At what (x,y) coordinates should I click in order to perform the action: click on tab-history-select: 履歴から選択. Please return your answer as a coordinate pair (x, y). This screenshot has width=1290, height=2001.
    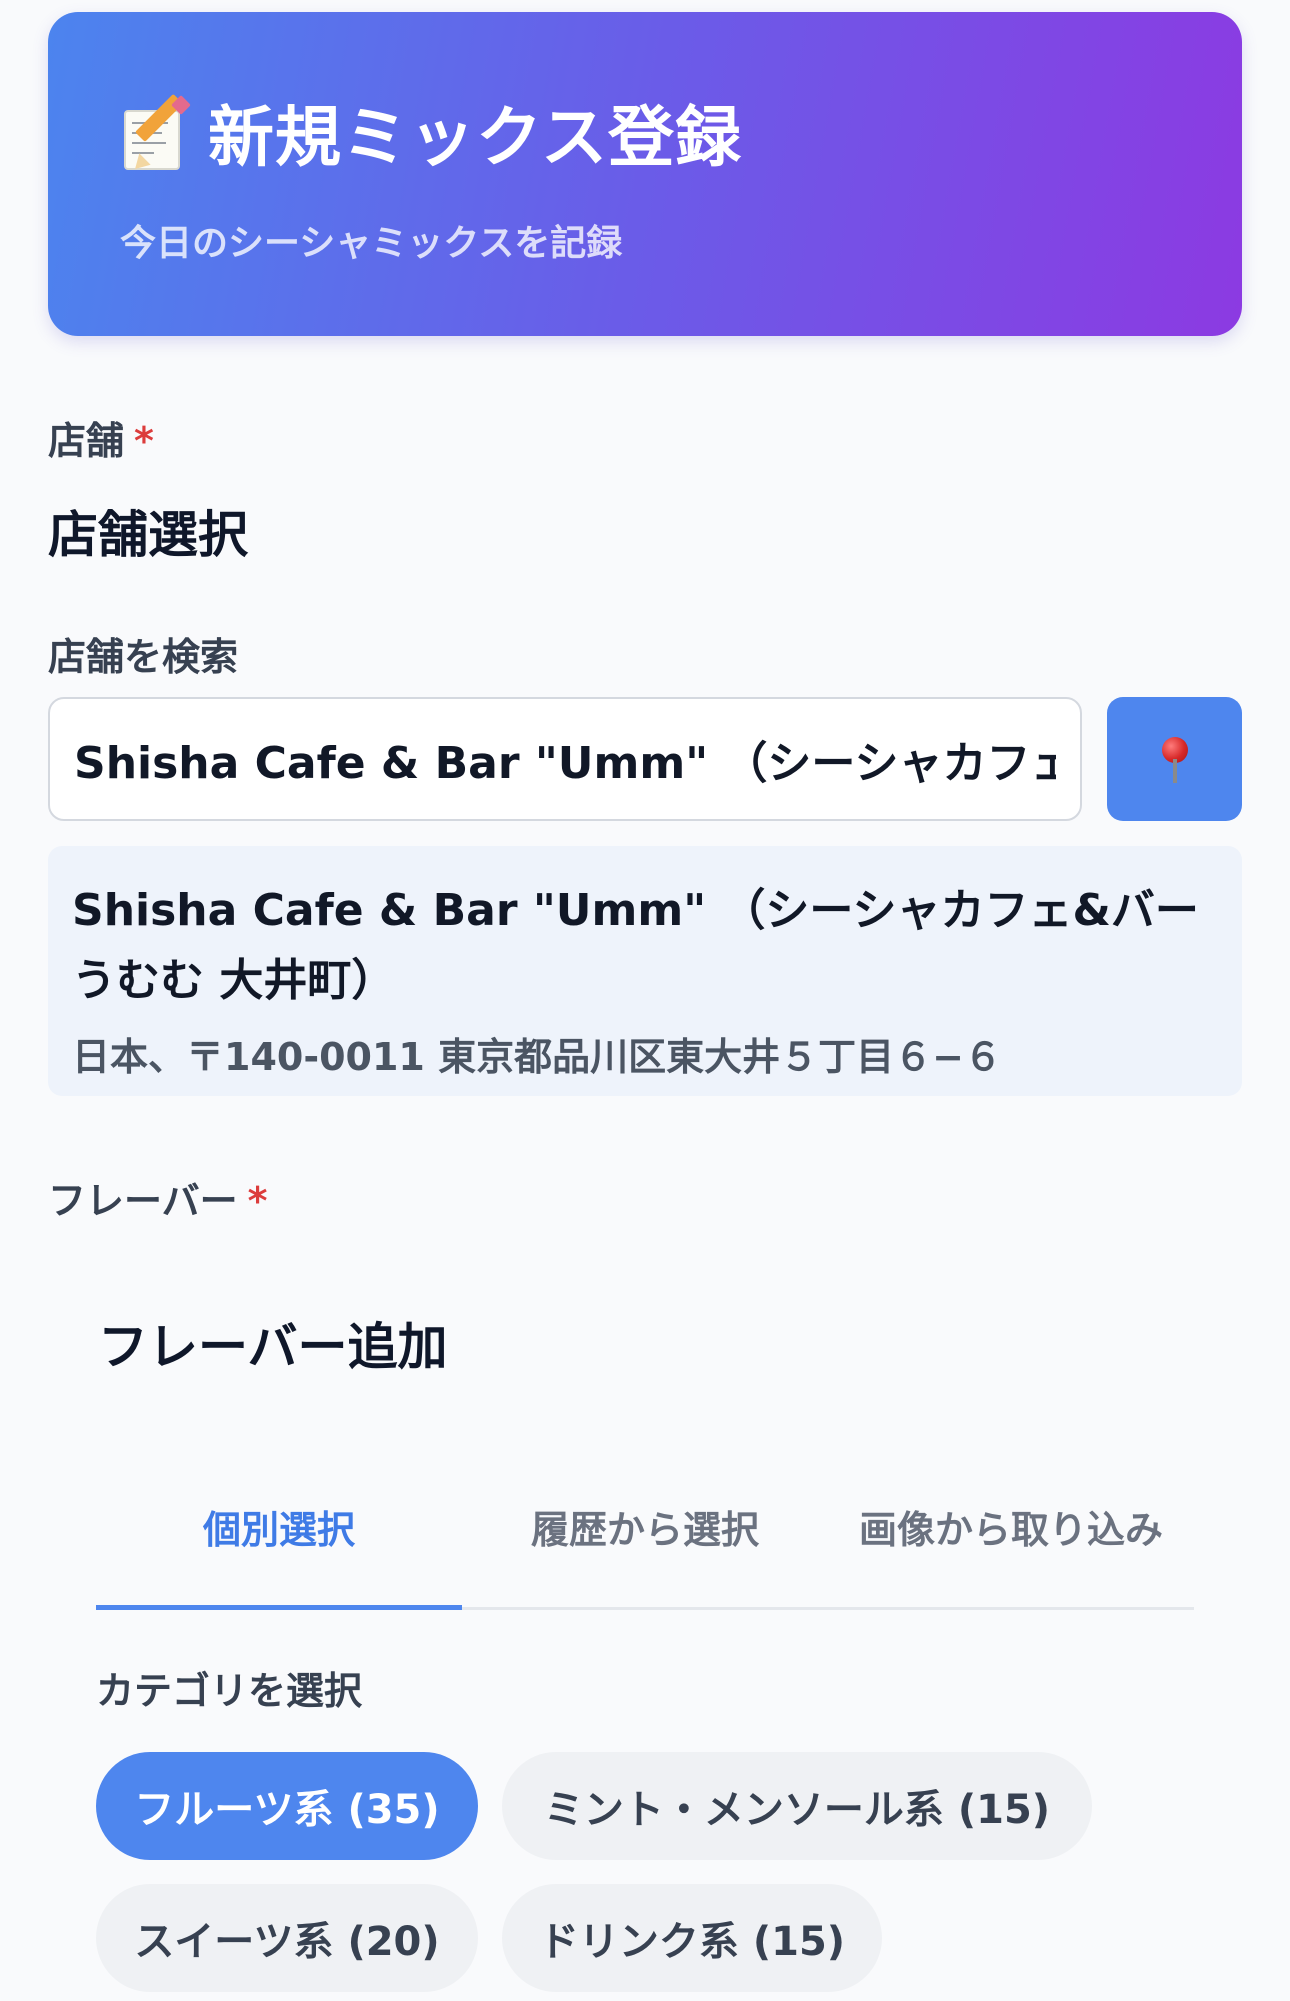
    Looking at the image, I should click on (645, 1529).